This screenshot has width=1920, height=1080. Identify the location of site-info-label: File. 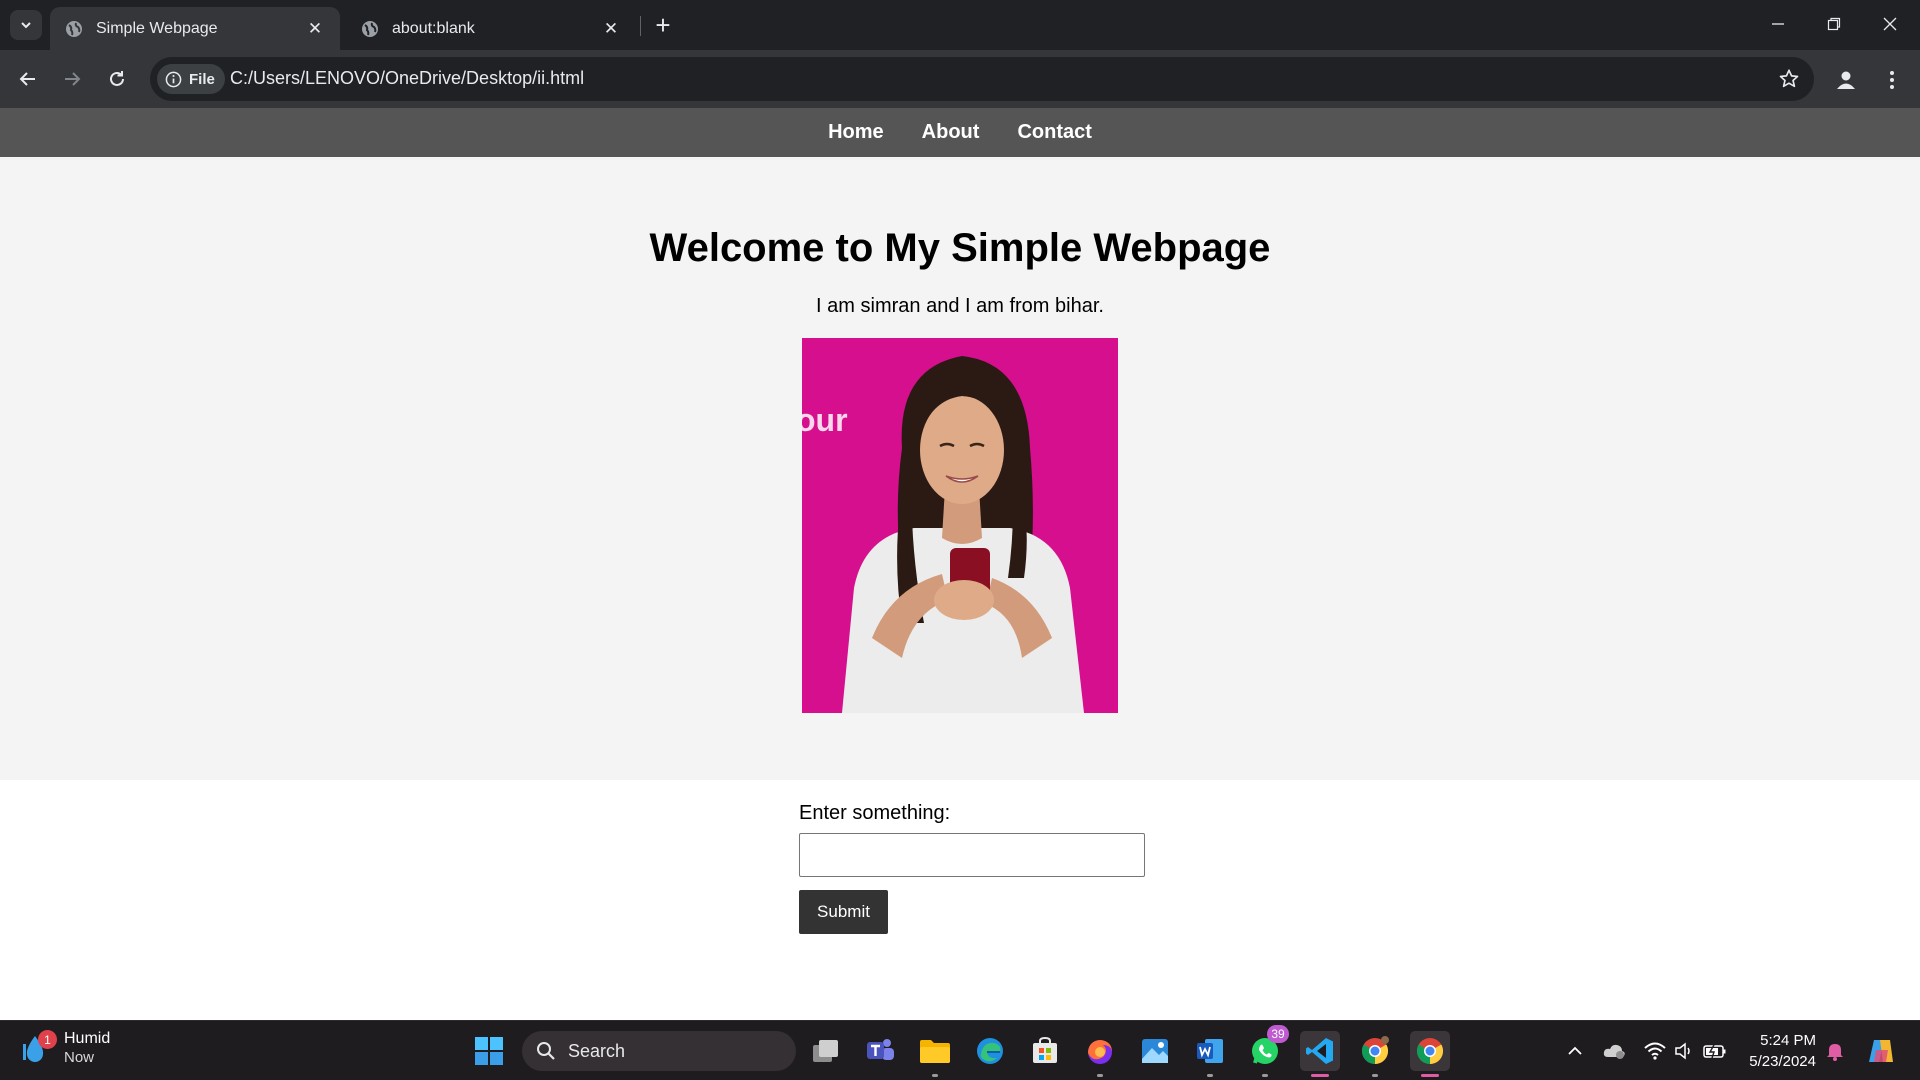
(202, 79).